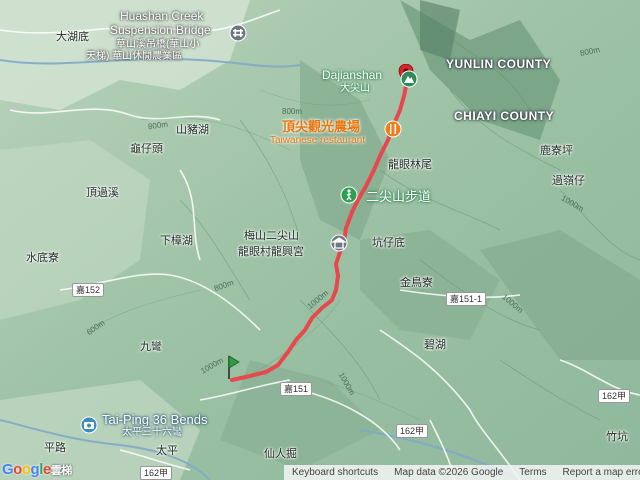 Image resolution: width=640 pixels, height=480 pixels. Describe the element at coordinates (355, 88) in the screenshot. I see `dajianshan-label-zh: 大尖山` at that location.